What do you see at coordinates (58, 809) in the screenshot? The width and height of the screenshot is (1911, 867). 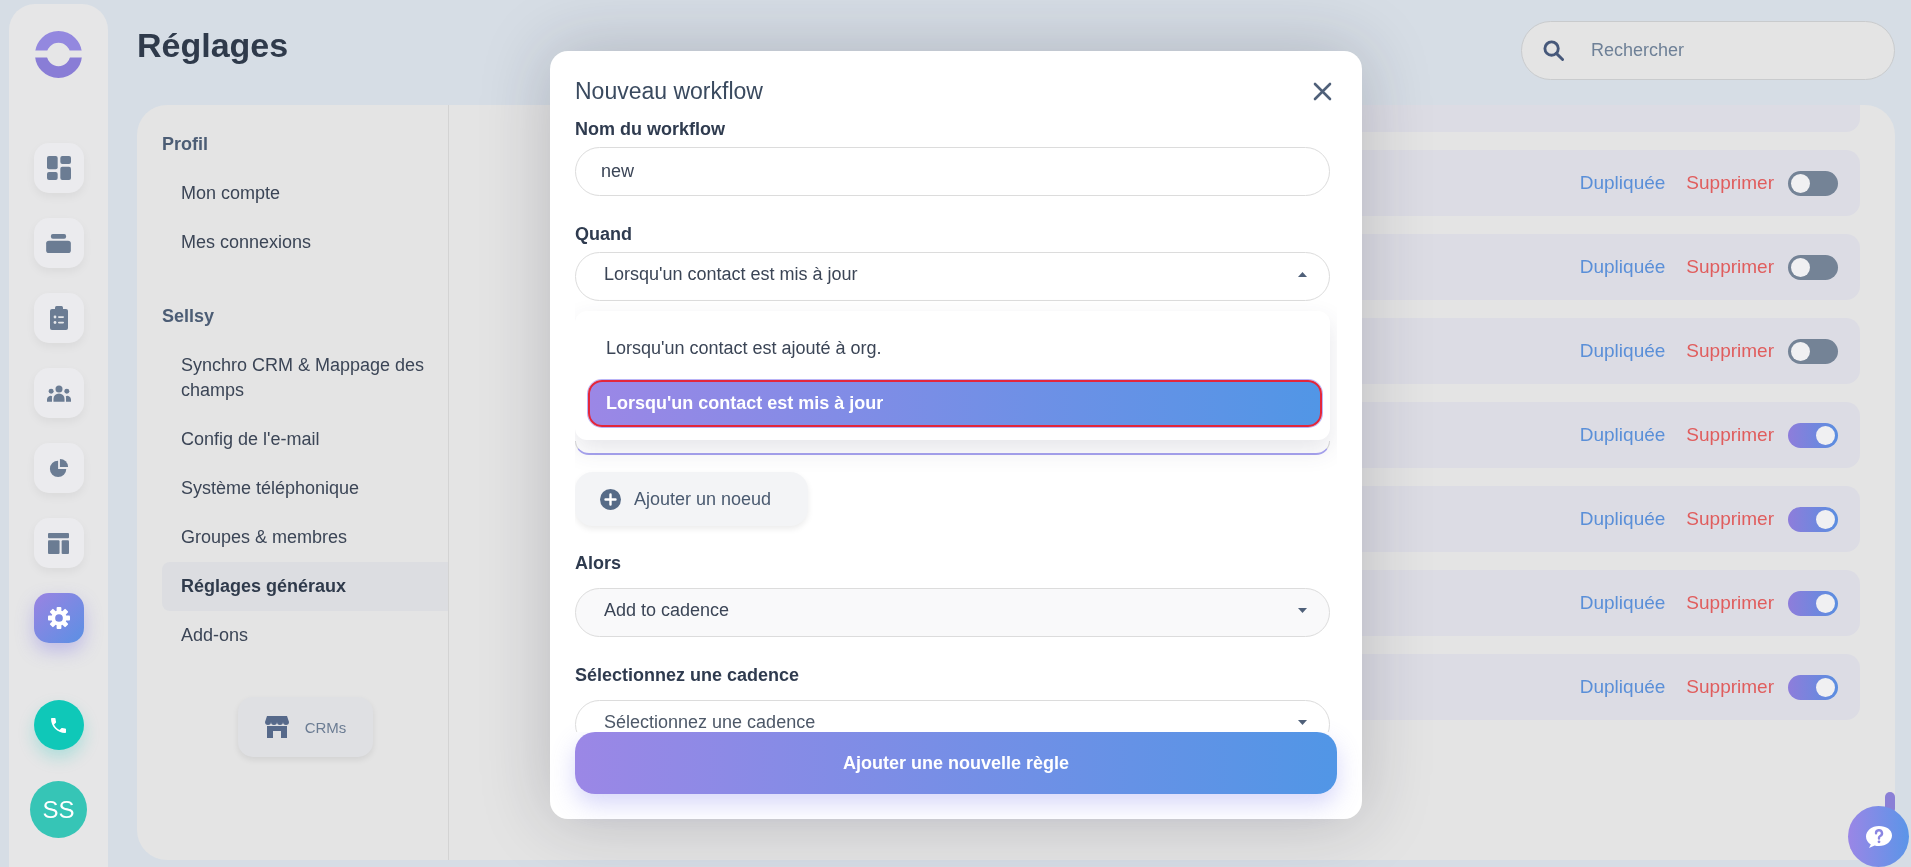 I see `user-avatar: SS` at bounding box center [58, 809].